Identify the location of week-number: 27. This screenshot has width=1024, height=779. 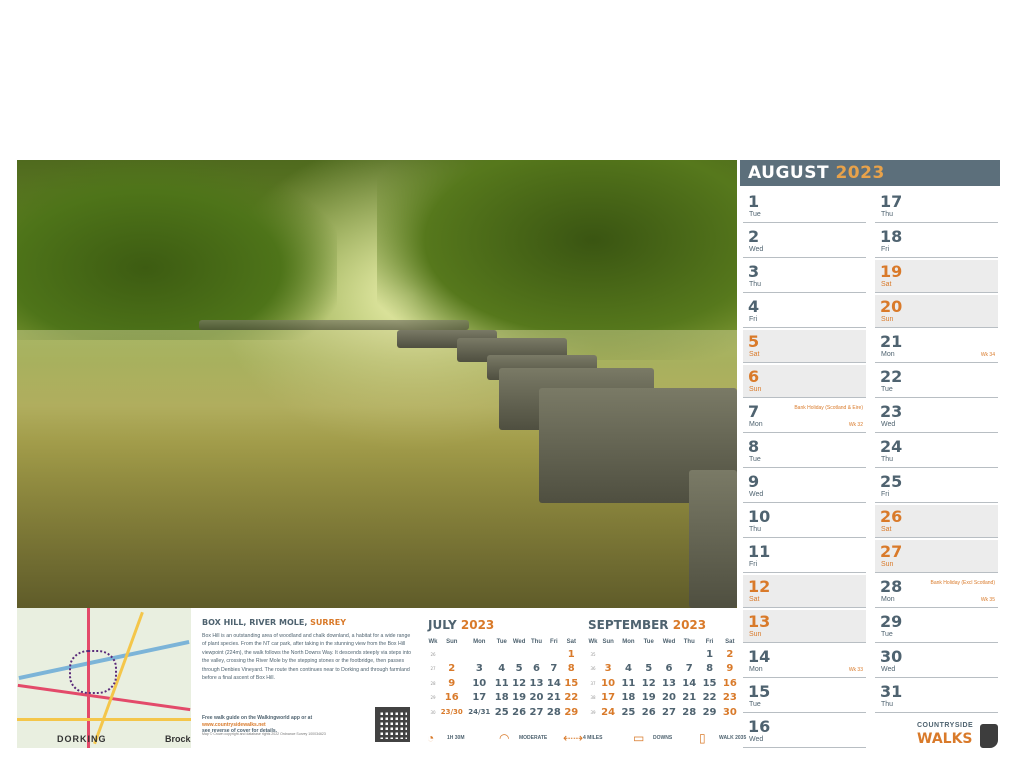
(433, 669).